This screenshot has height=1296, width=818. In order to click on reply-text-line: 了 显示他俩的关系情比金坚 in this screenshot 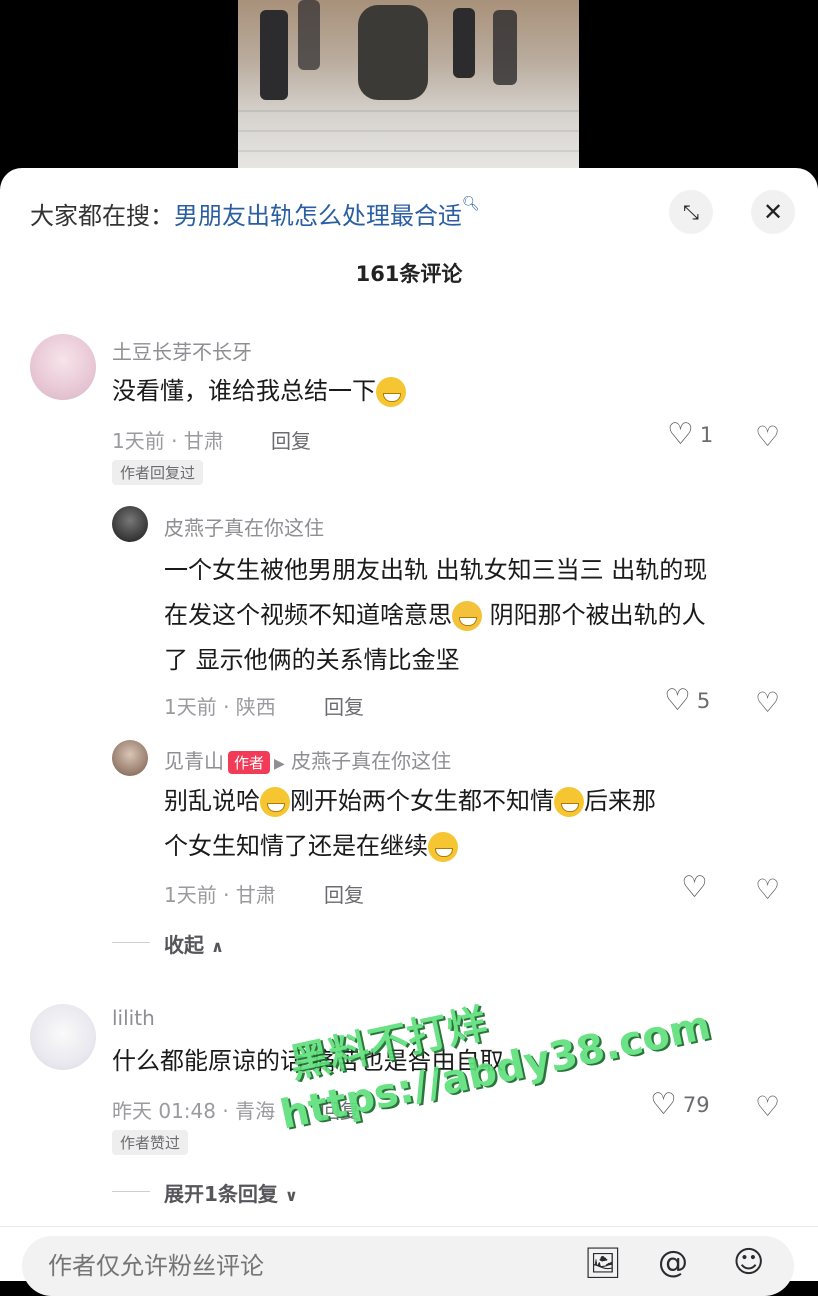, I will do `click(312, 660)`.